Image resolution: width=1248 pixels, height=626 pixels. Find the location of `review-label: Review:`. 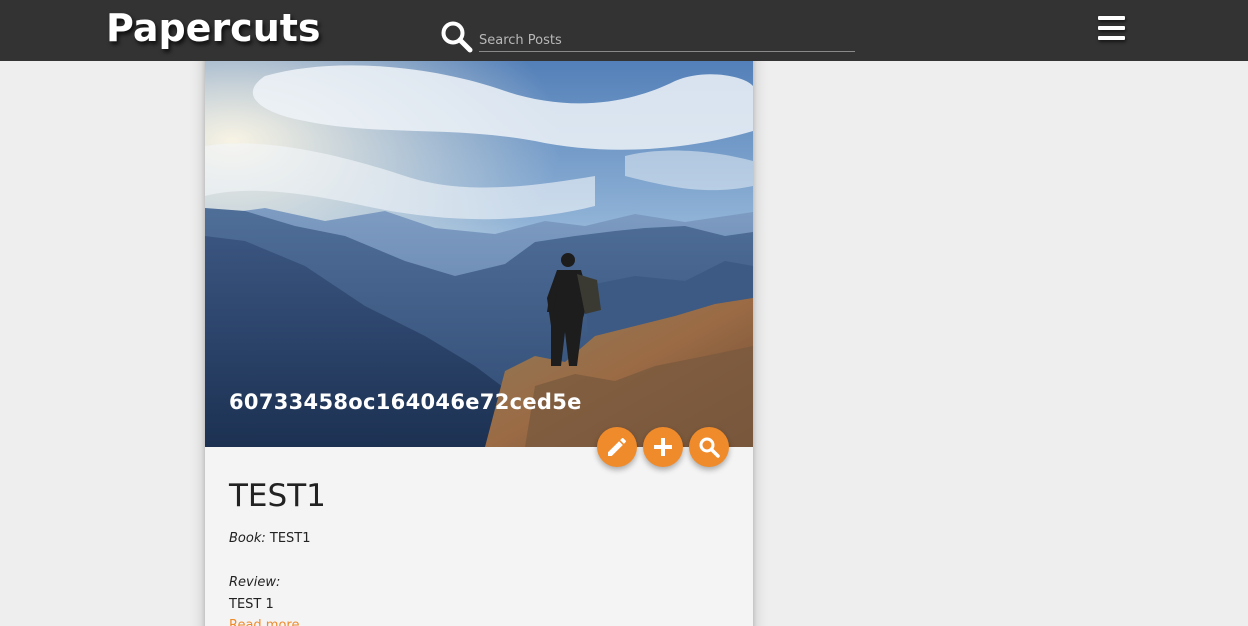

review-label: Review: is located at coordinates (255, 582).